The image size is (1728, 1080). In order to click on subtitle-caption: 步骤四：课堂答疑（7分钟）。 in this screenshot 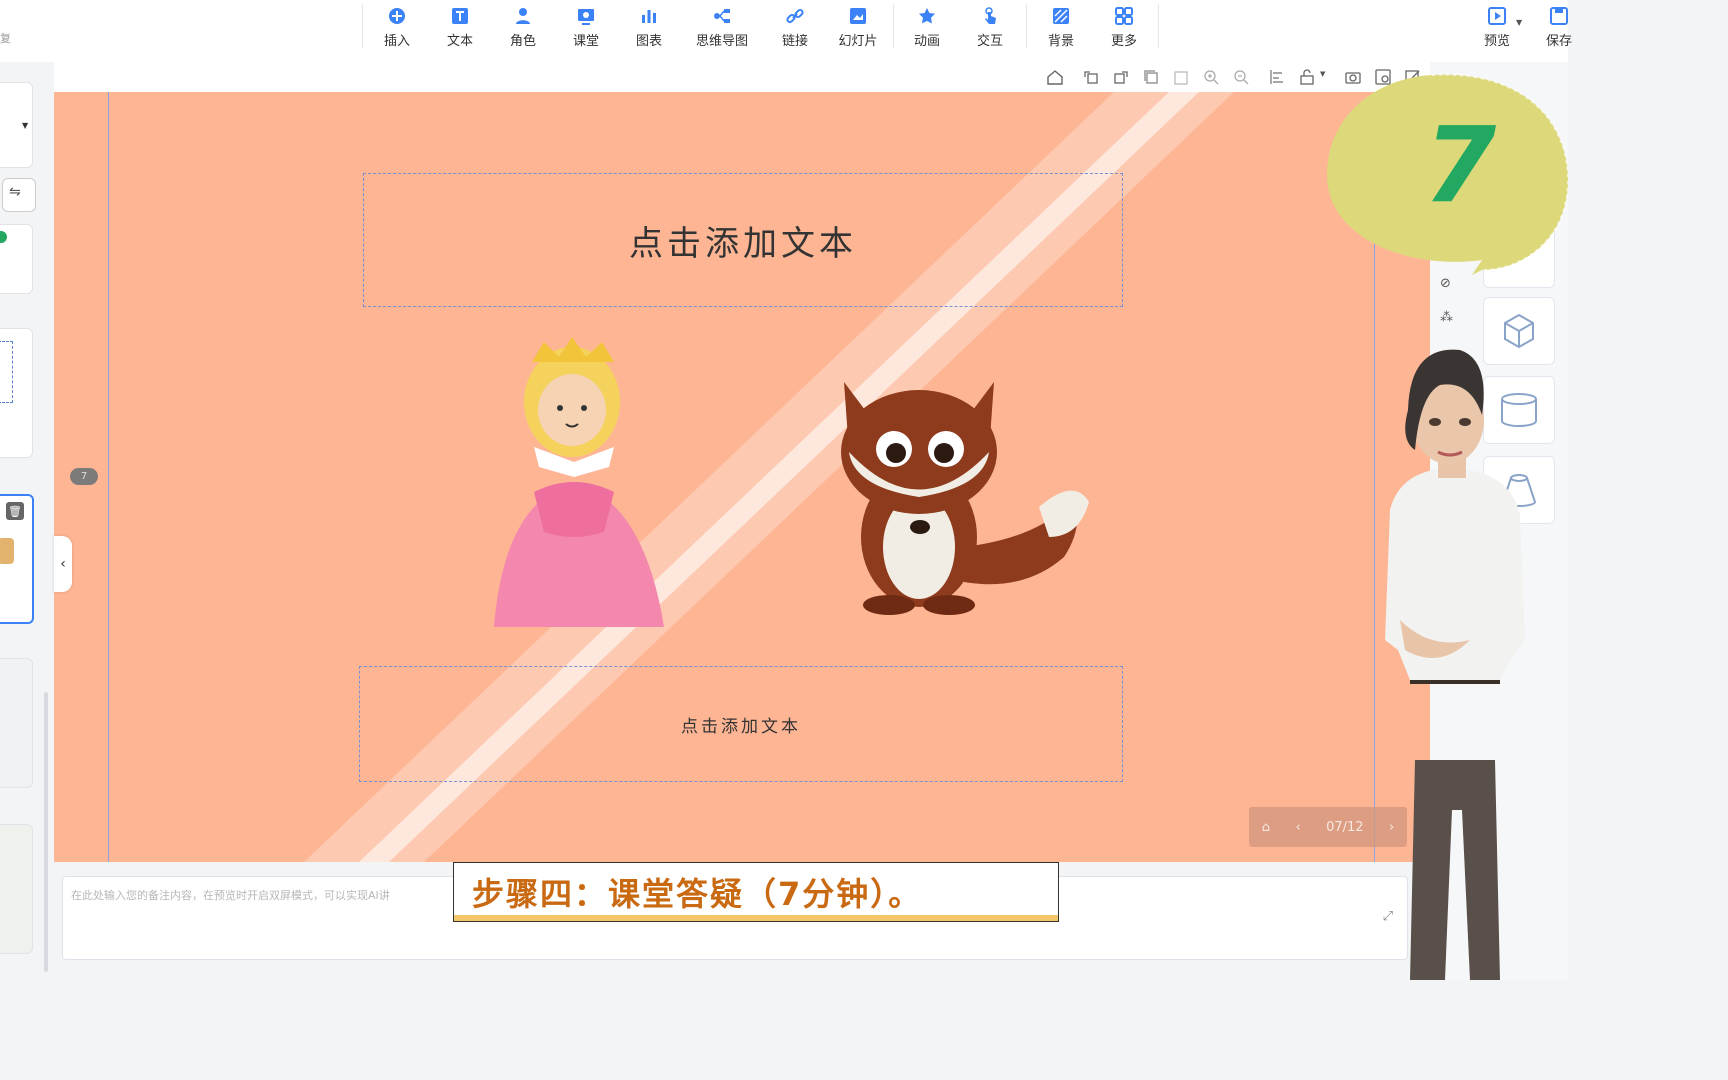, I will do `click(756, 892)`.